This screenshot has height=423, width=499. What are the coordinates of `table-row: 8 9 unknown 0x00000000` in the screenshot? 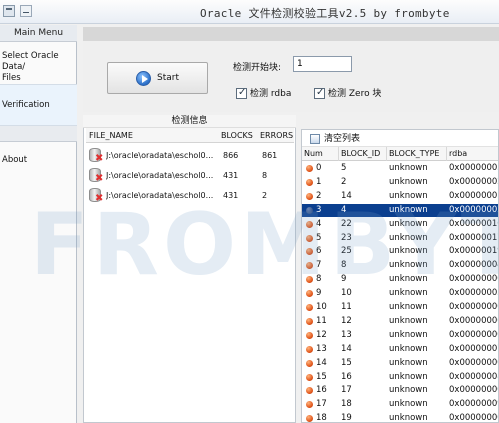 It's located at (400, 279).